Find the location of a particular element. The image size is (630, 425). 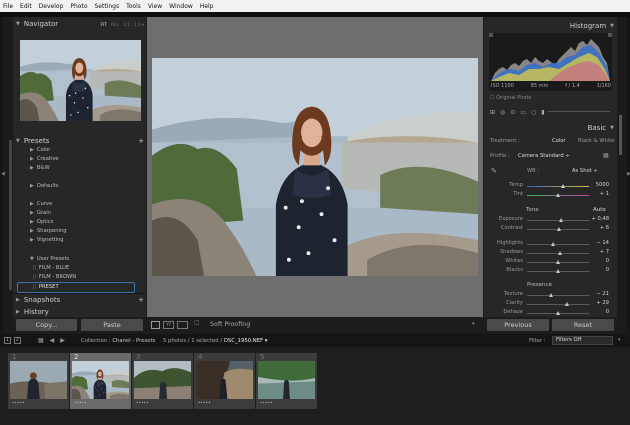

whites-knob is located at coordinates (558, 262).